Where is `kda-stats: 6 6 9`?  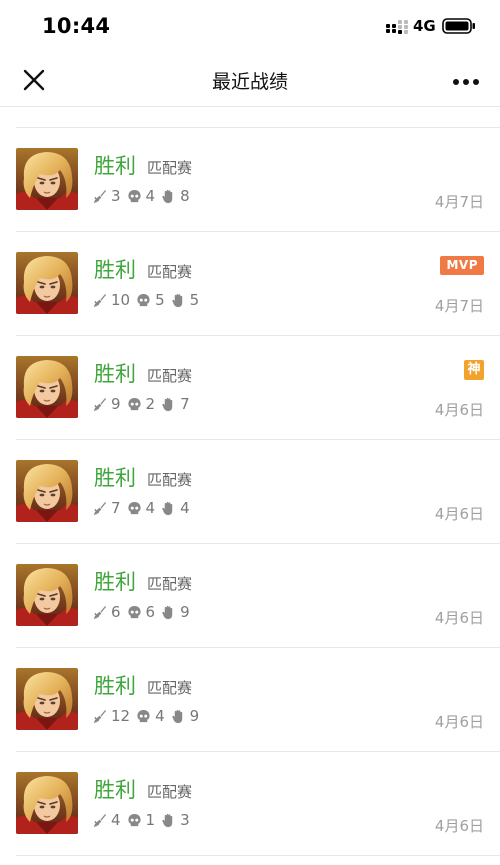
kda-stats: 6 6 9 is located at coordinates (144, 612).